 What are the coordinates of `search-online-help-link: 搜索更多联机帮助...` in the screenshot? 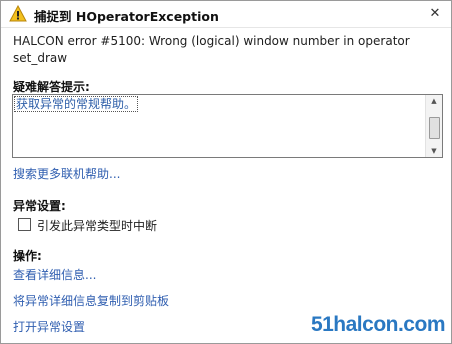 It's located at (66, 173).